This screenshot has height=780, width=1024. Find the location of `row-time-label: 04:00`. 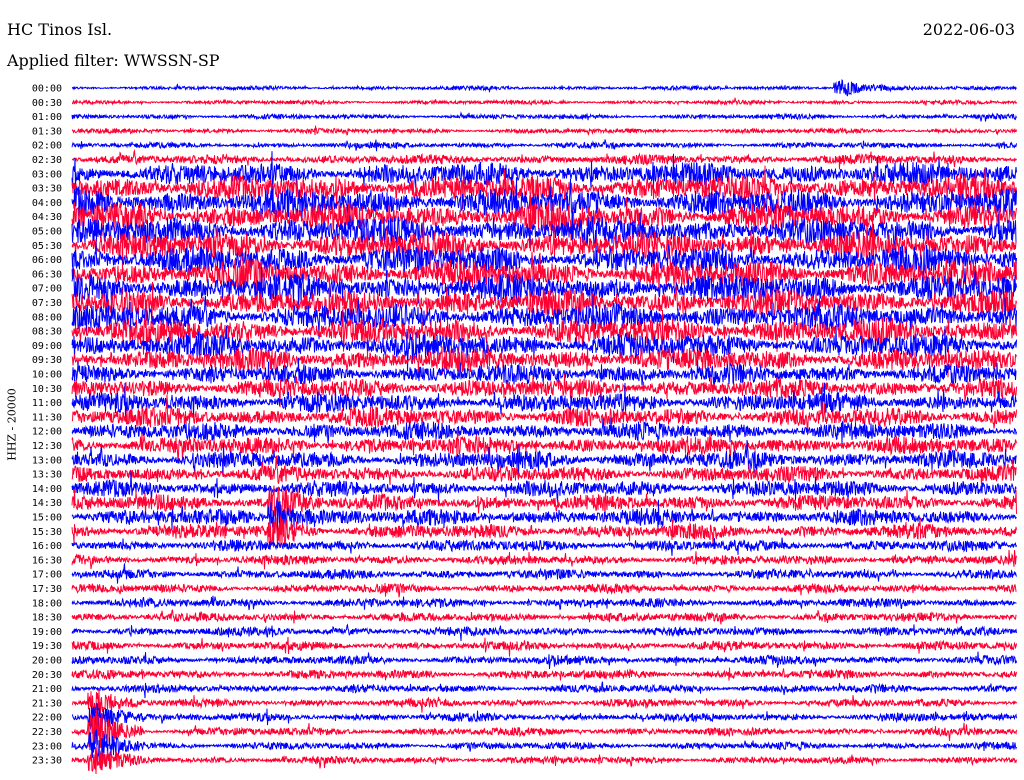

row-time-label: 04:00 is located at coordinates (47, 203).